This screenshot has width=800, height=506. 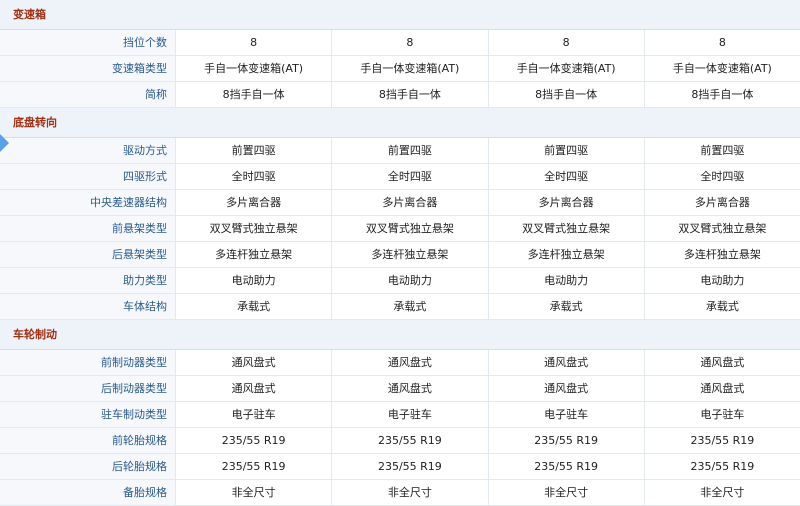 What do you see at coordinates (88, 150) in the screenshot?
I see `spec-label: 驱动方式` at bounding box center [88, 150].